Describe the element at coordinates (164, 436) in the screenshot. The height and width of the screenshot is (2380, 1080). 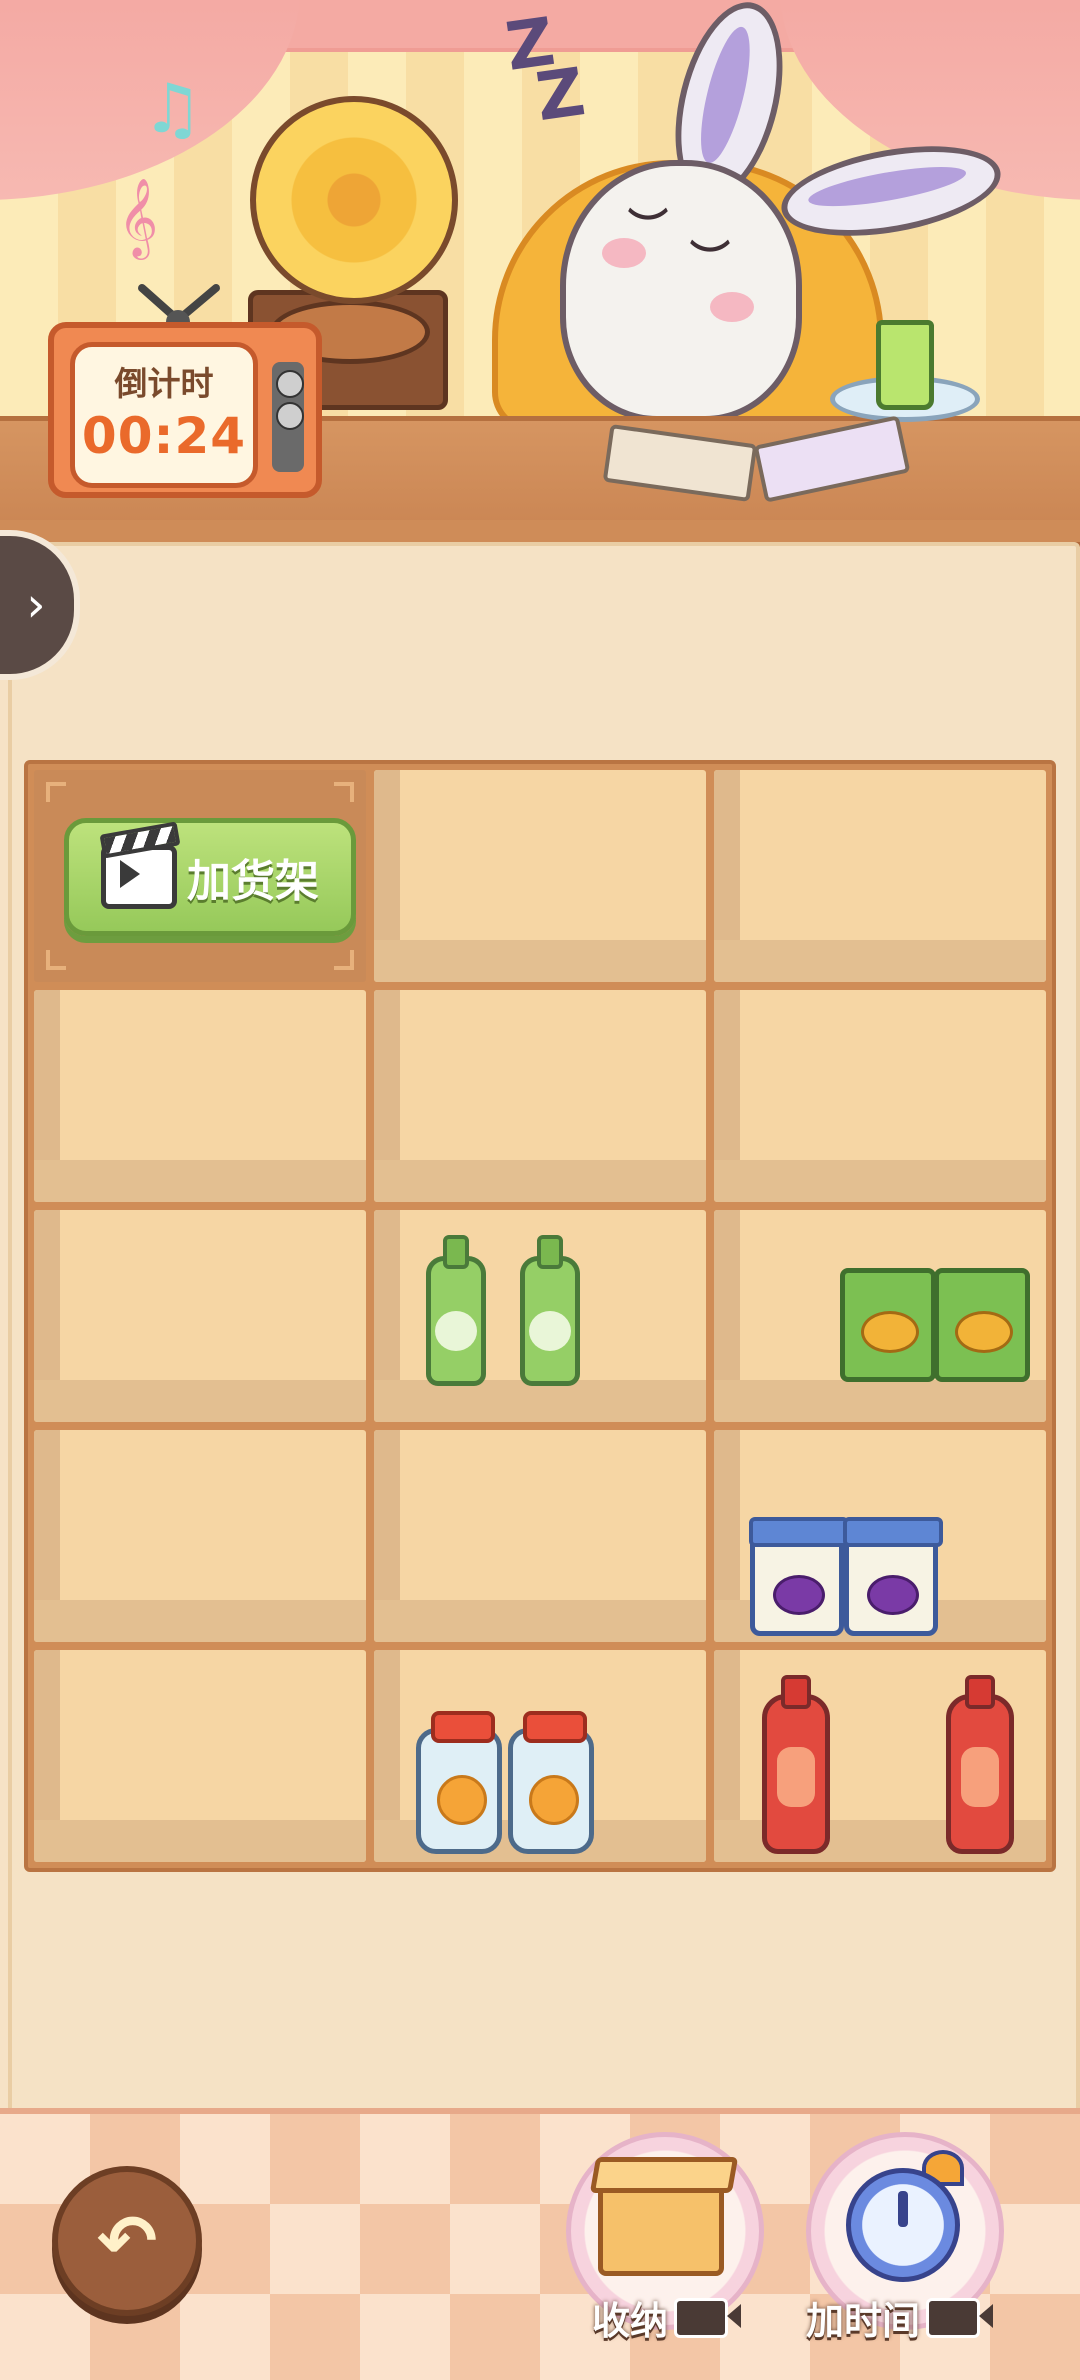
I see `timer-value: 00:24` at that location.